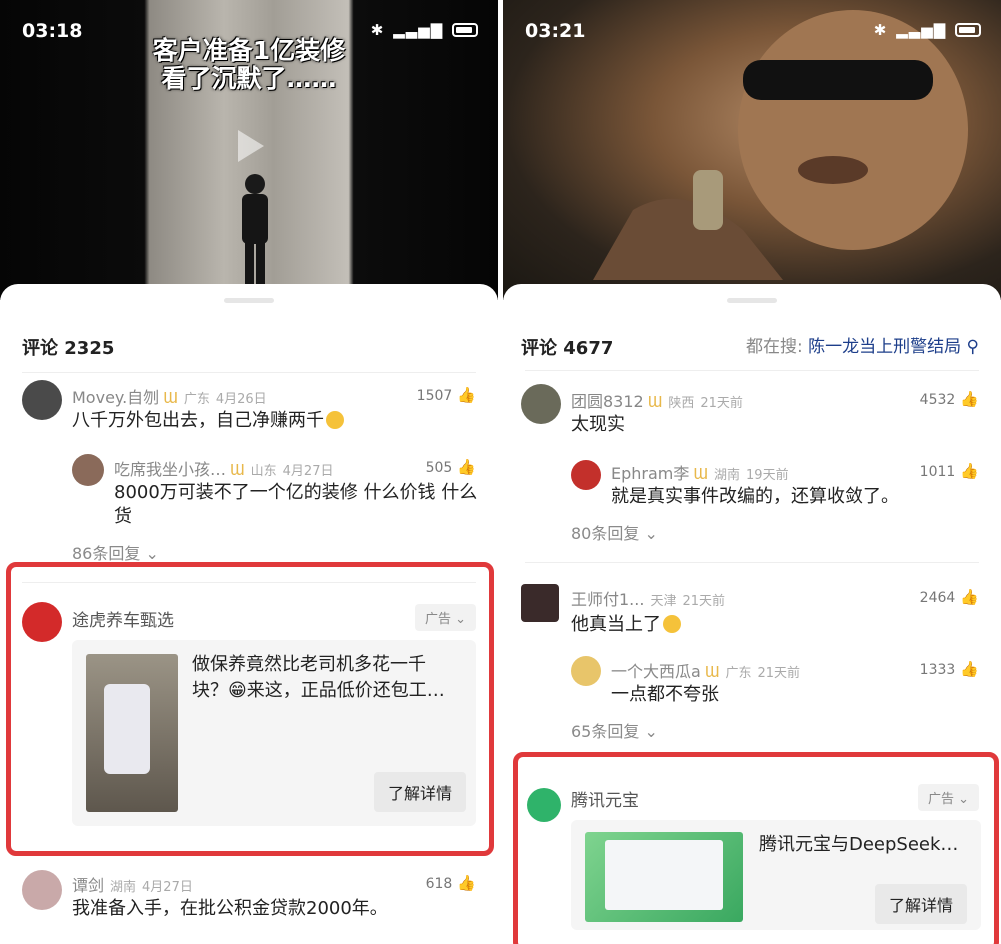 The width and height of the screenshot is (1001, 944). I want to click on reply-username: 吃席我坐小孩… Ɯ 山东 4月27日, so click(223, 468).